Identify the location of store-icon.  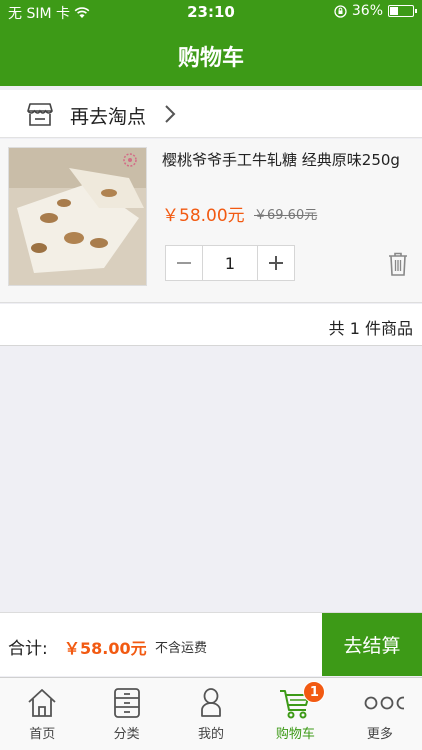
(40, 114).